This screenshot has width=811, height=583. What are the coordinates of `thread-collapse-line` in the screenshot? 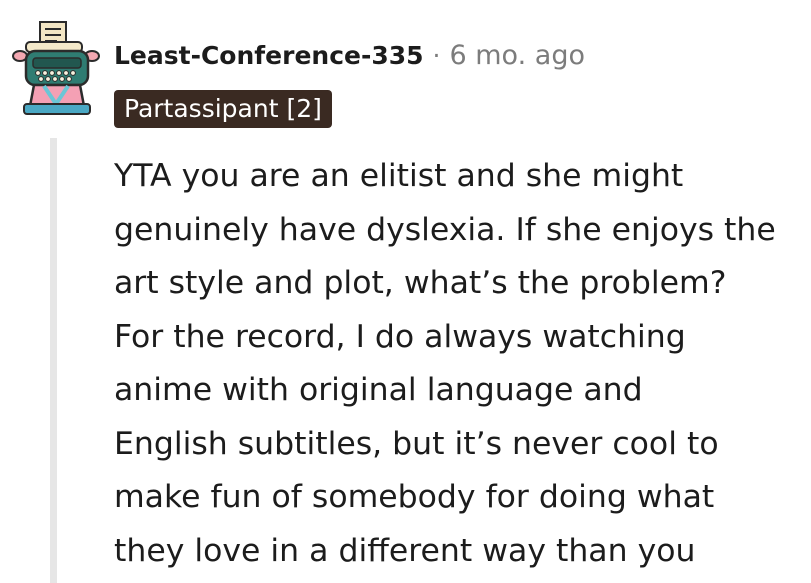 It's located at (53, 360).